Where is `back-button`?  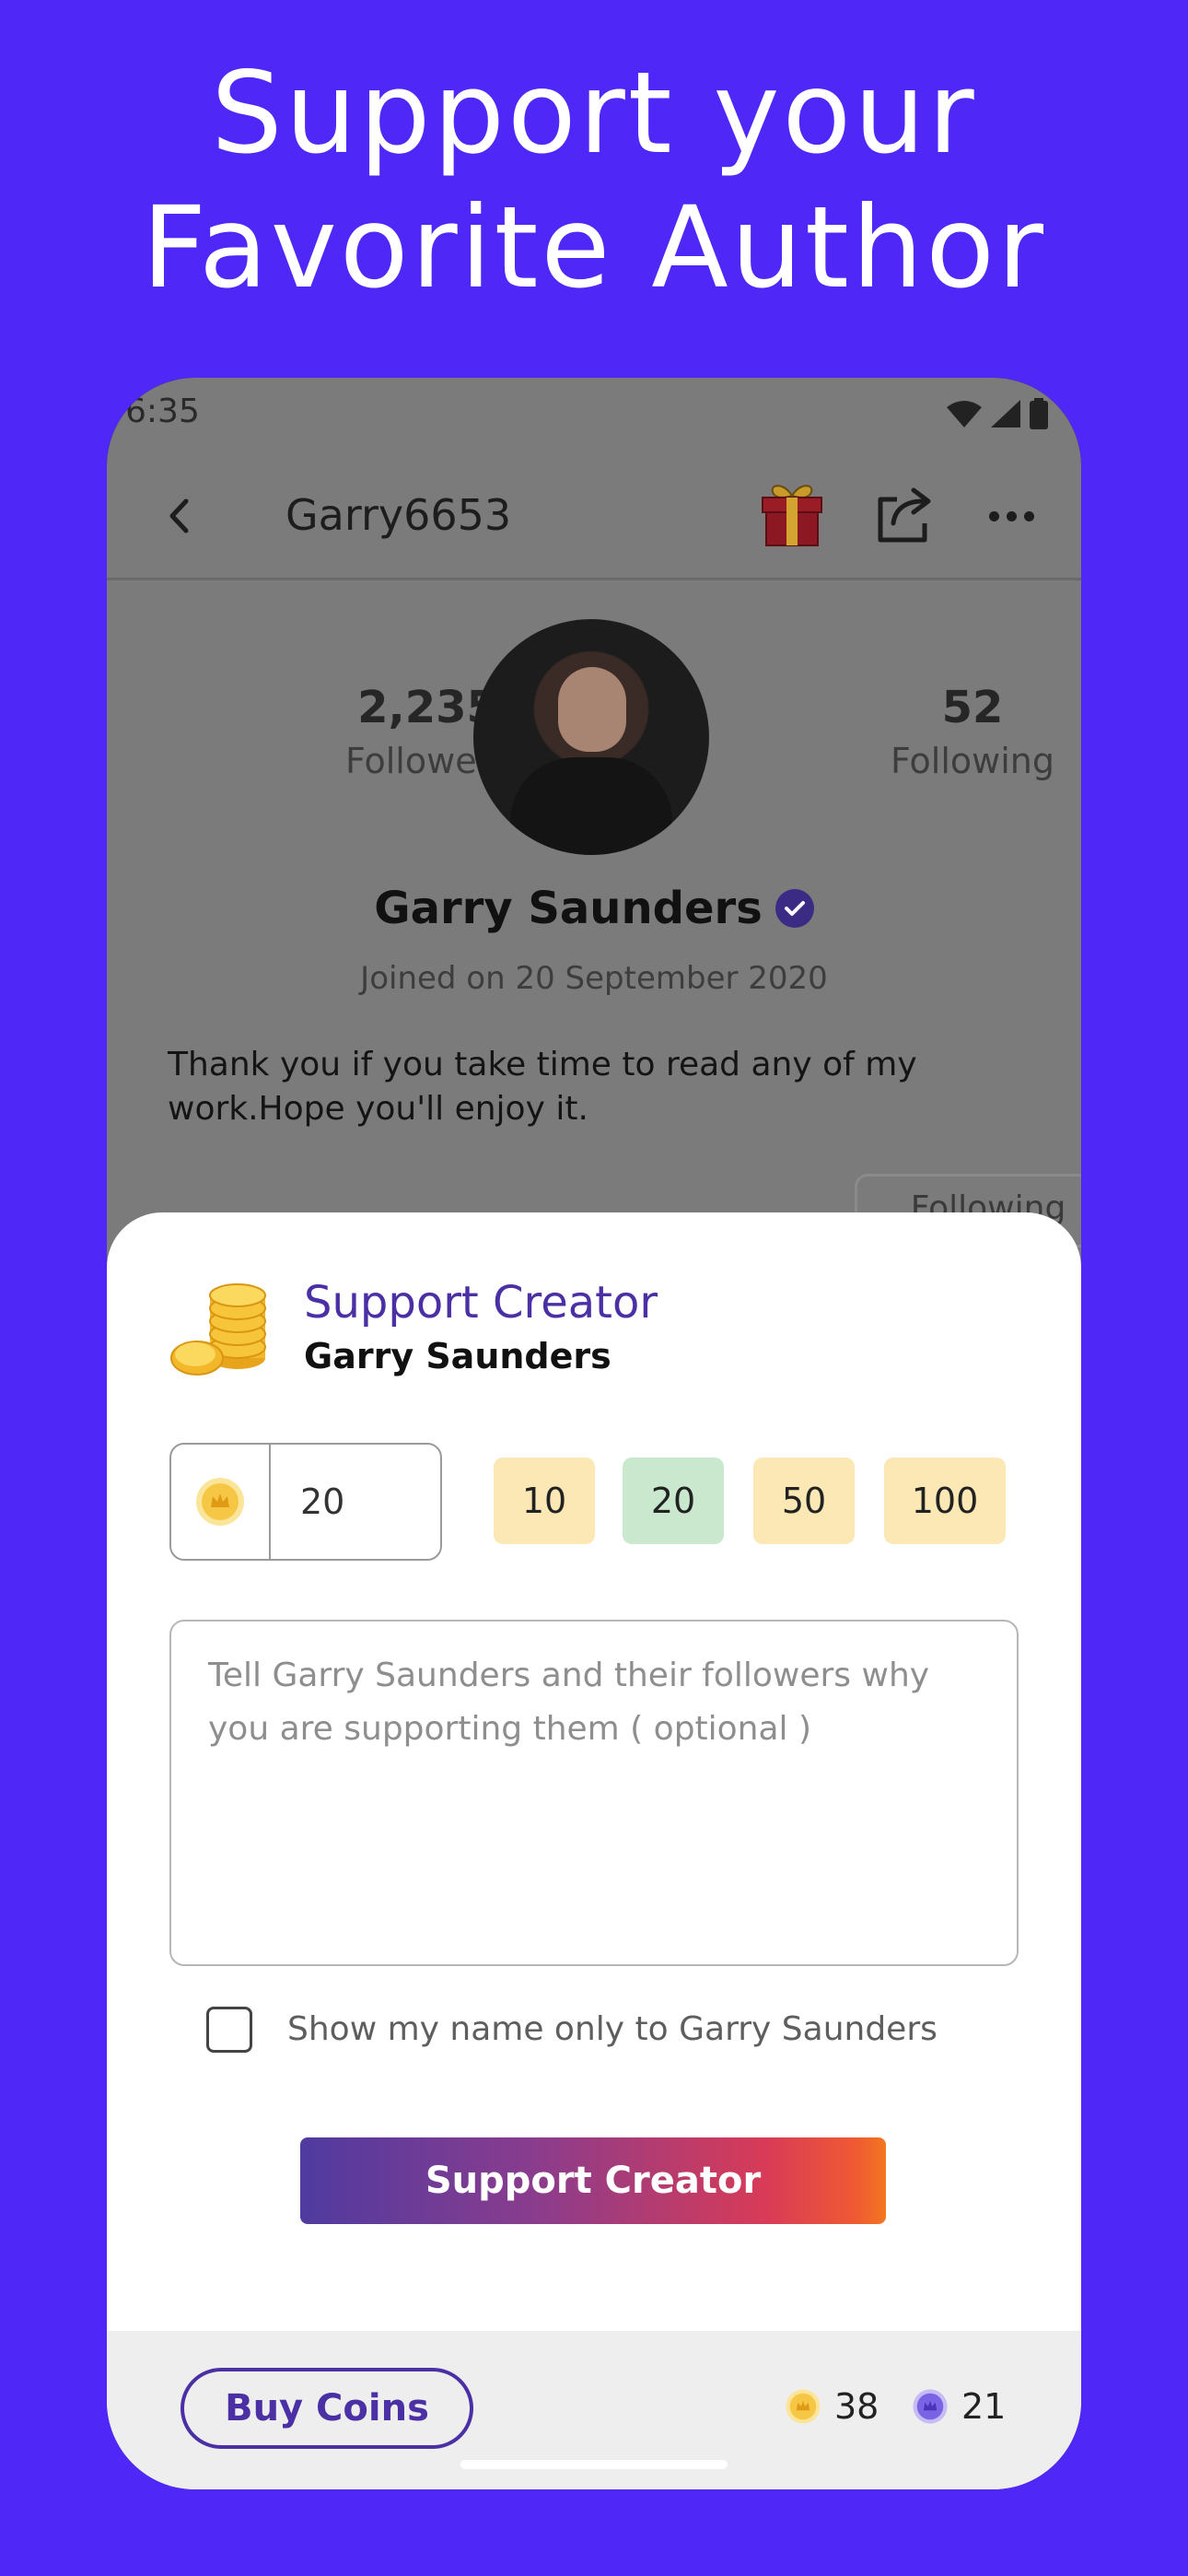
back-button is located at coordinates (178, 516).